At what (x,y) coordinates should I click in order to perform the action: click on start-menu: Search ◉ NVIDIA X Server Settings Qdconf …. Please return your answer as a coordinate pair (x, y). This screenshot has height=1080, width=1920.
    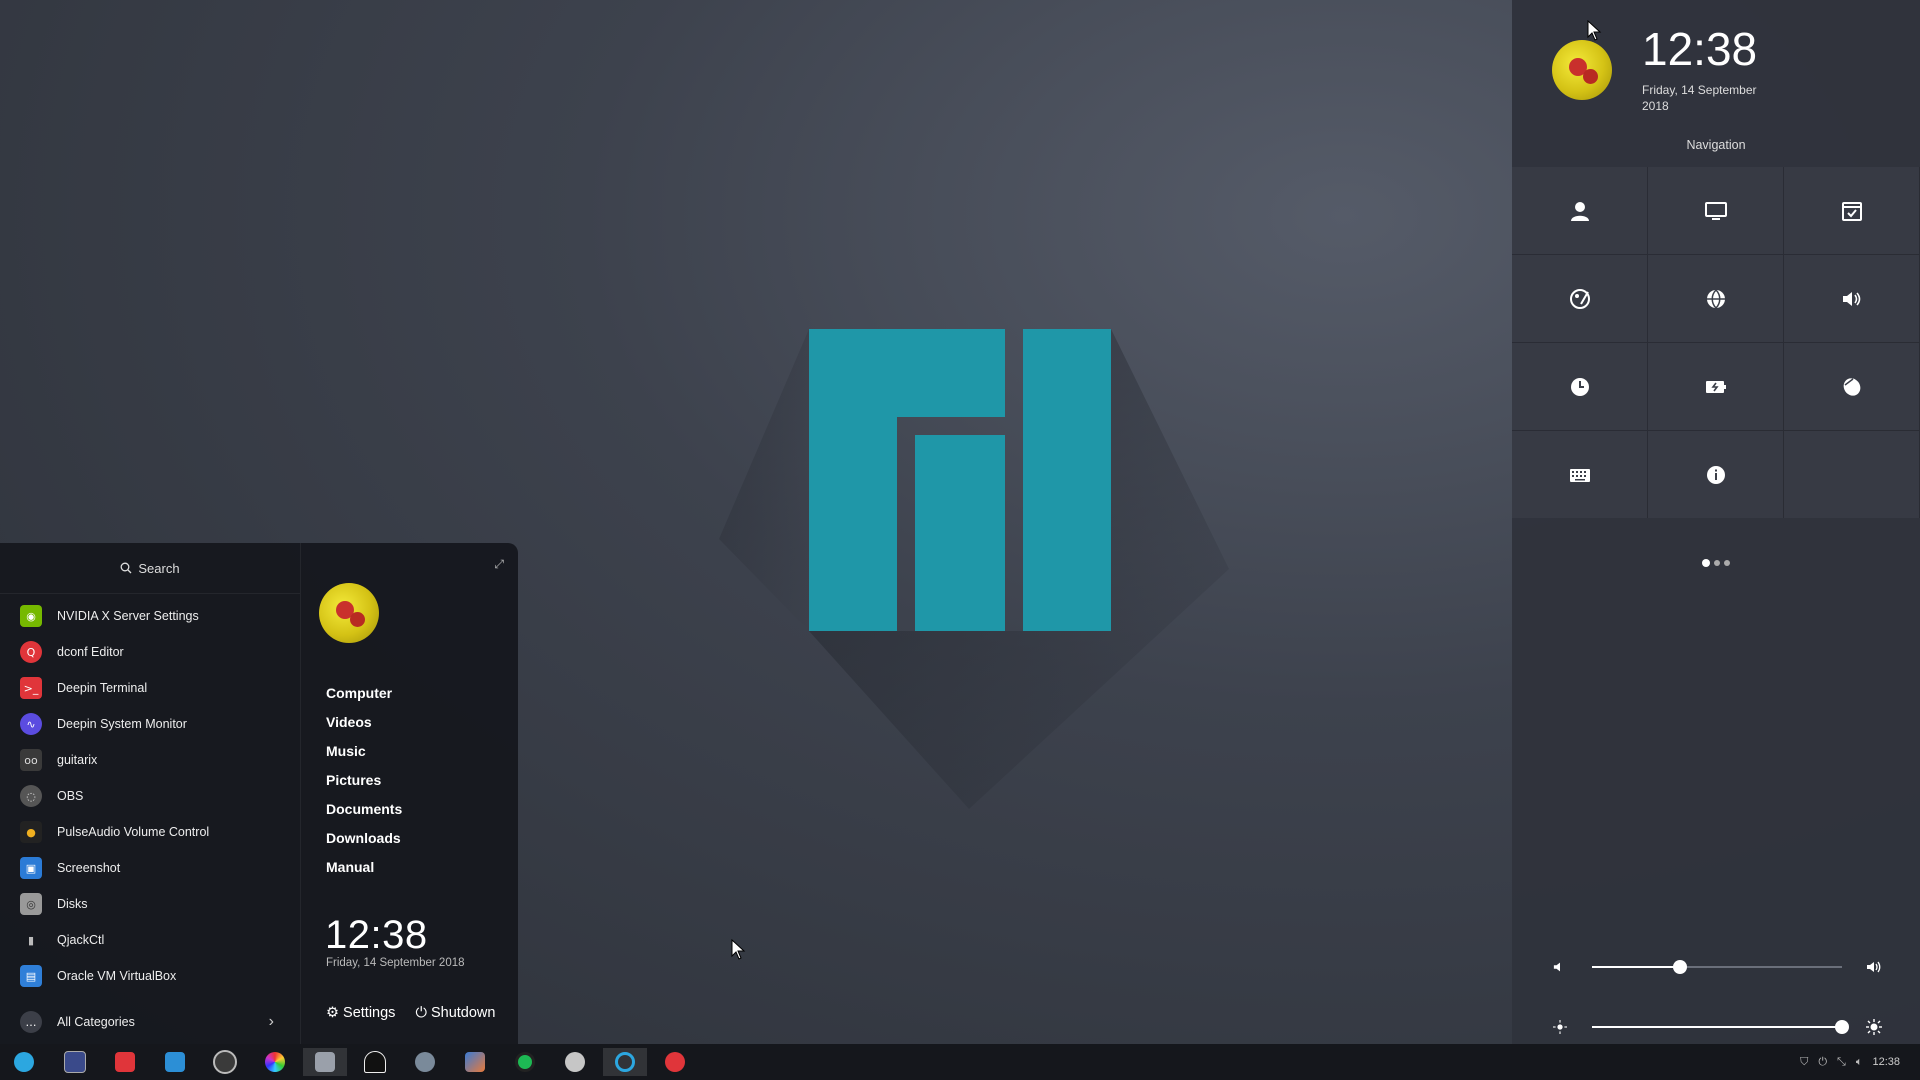
    Looking at the image, I should click on (259, 794).